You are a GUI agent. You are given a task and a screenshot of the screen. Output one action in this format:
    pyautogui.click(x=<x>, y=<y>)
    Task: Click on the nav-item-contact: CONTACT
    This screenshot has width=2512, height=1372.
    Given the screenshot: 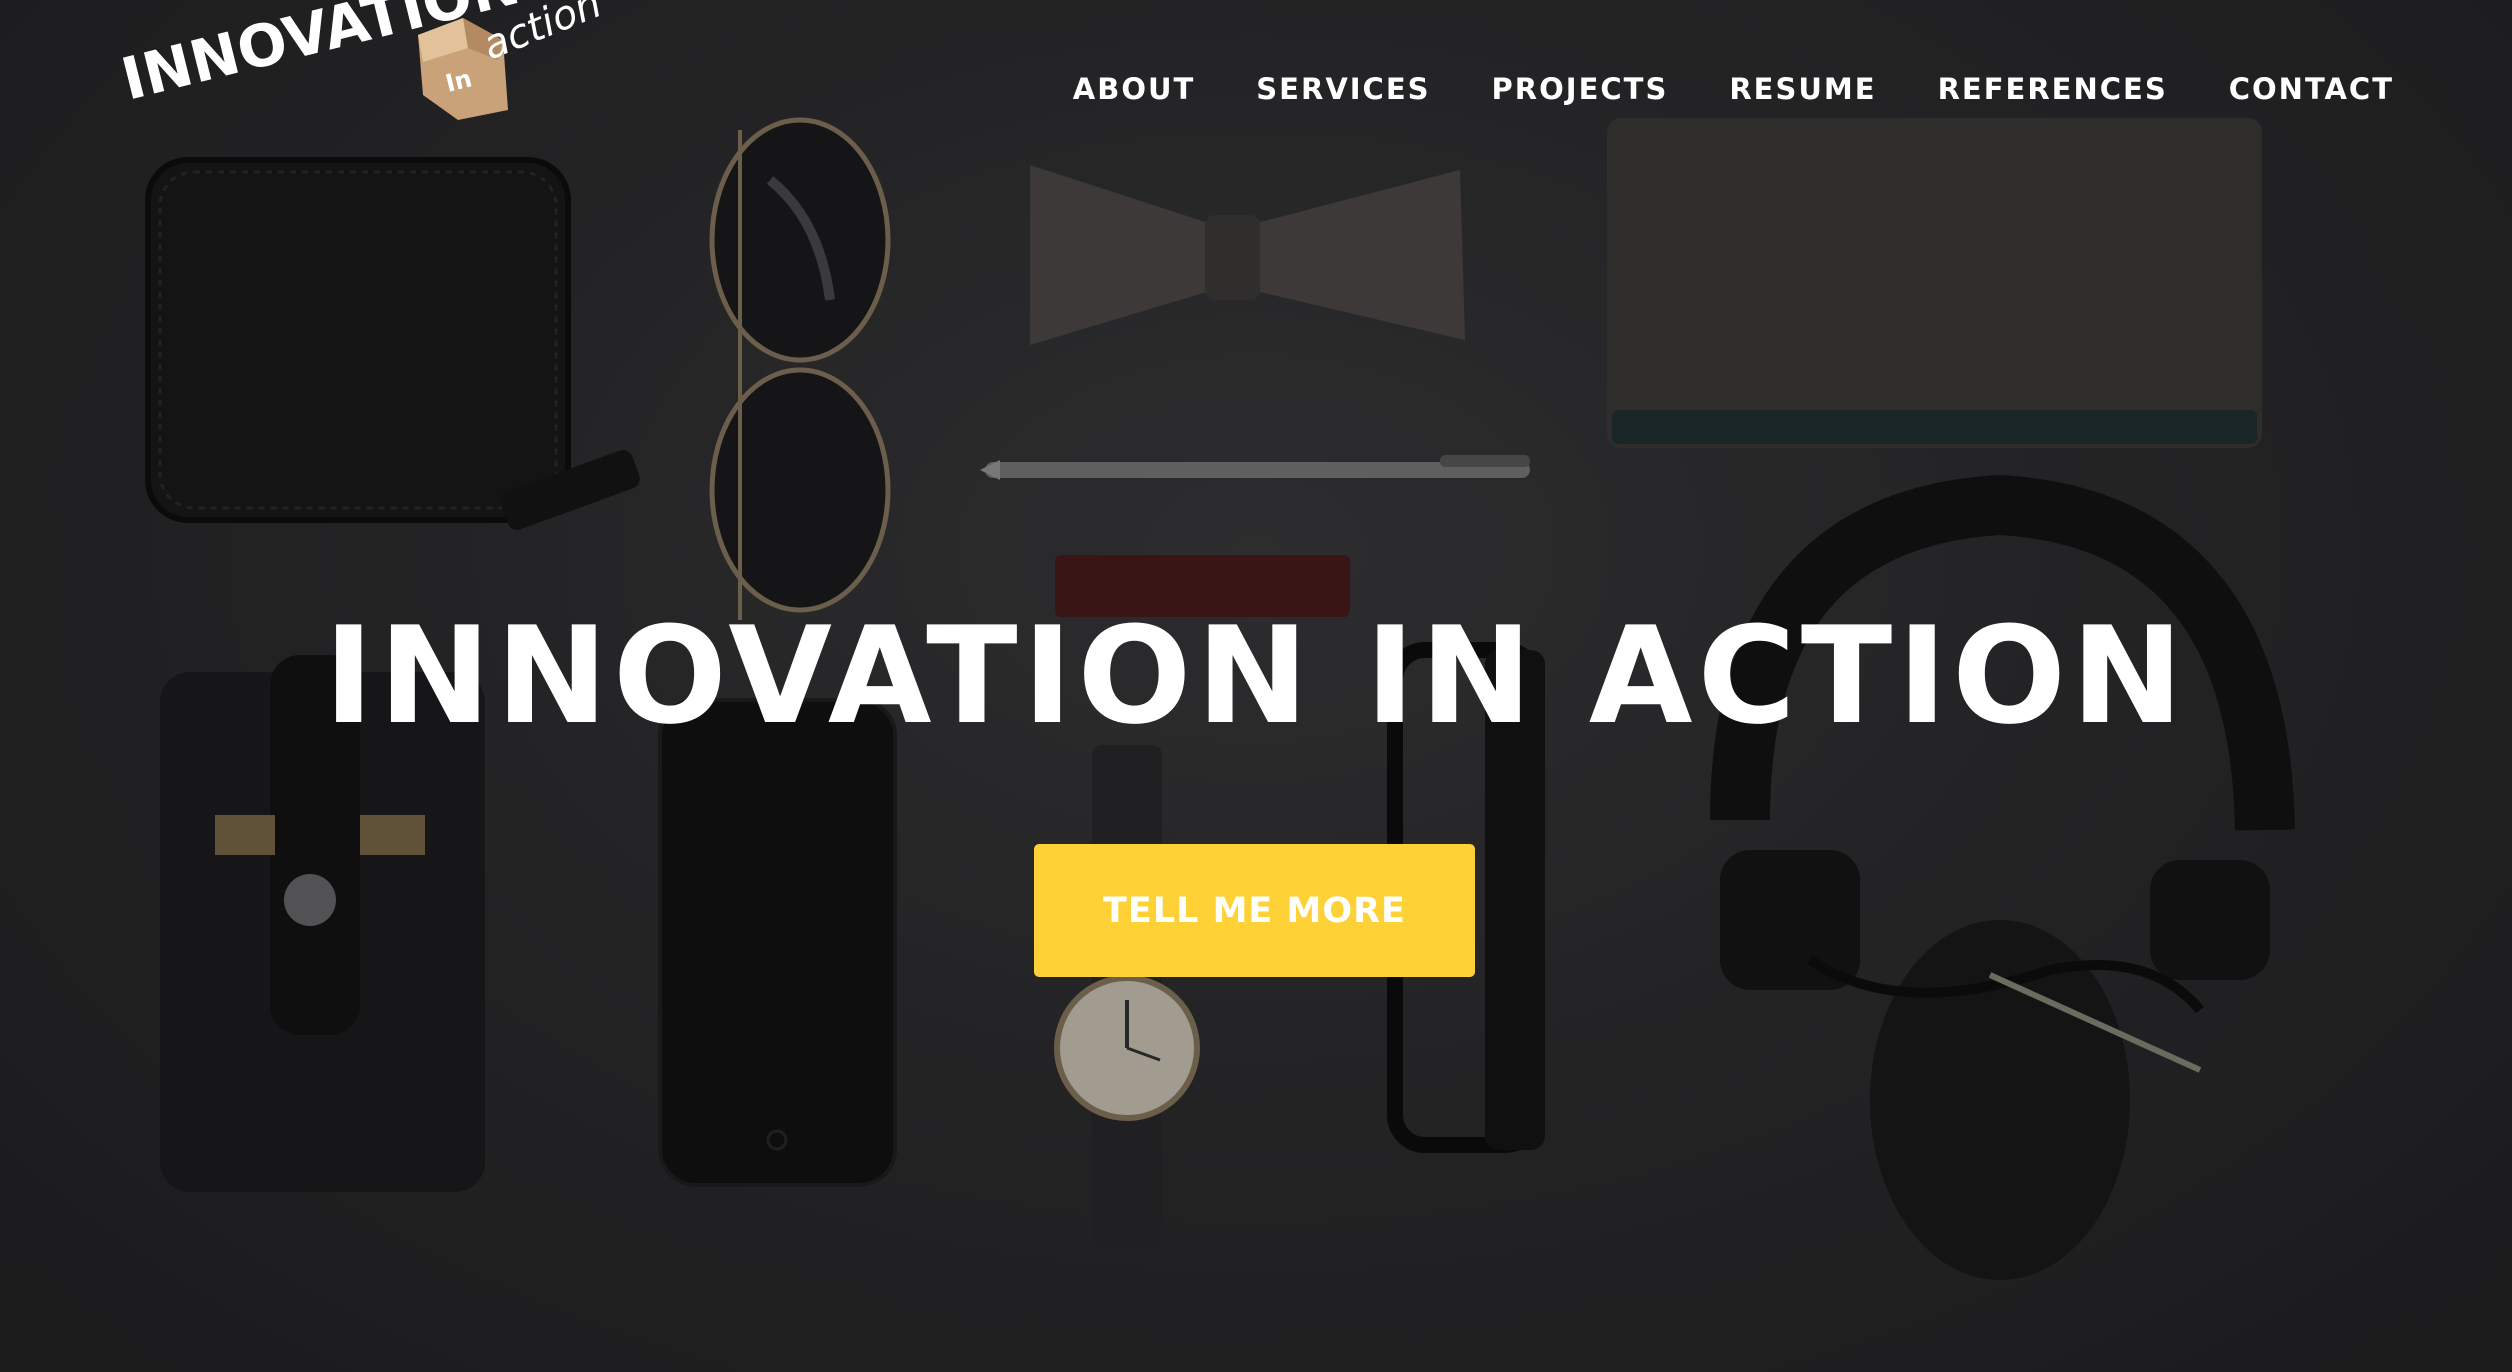 What is the action you would take?
    pyautogui.click(x=2311, y=89)
    